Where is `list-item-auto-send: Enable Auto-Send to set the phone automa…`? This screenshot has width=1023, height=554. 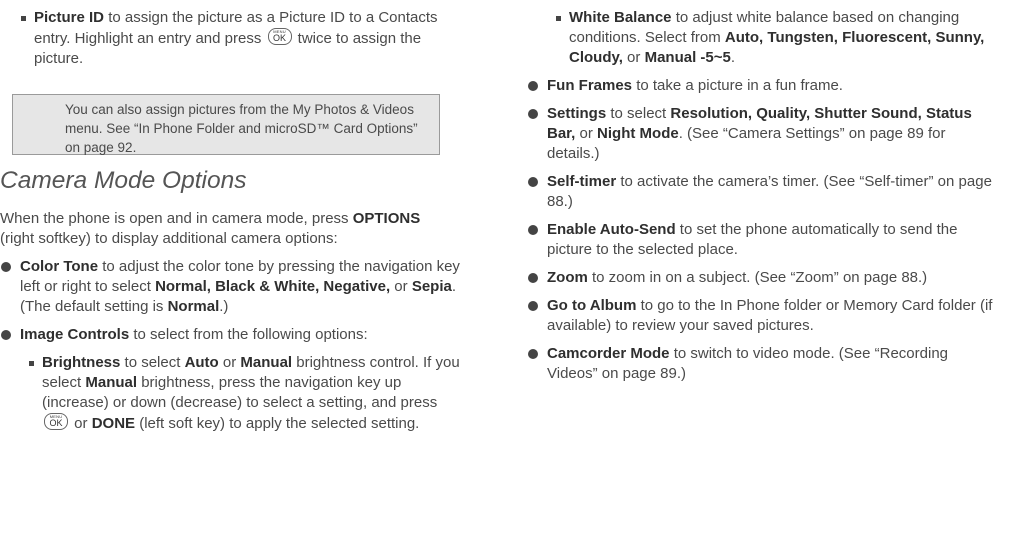 list-item-auto-send: Enable Auto-Send to set the phone automa… is located at coordinates (762, 240).